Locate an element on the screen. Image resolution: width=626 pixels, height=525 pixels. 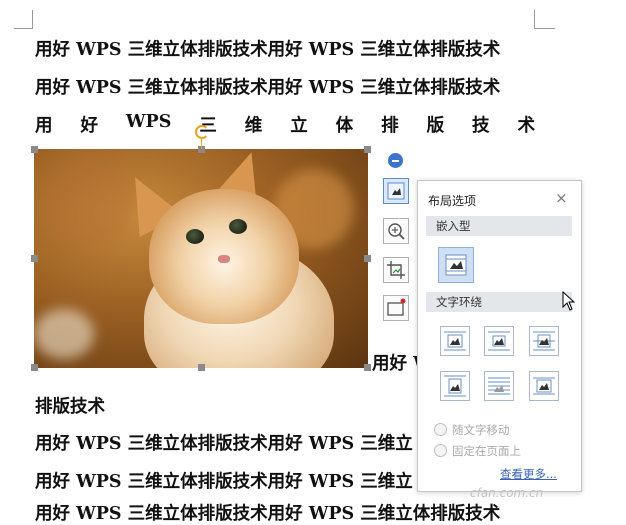
wrap-option-behind-text is located at coordinates (499, 386).